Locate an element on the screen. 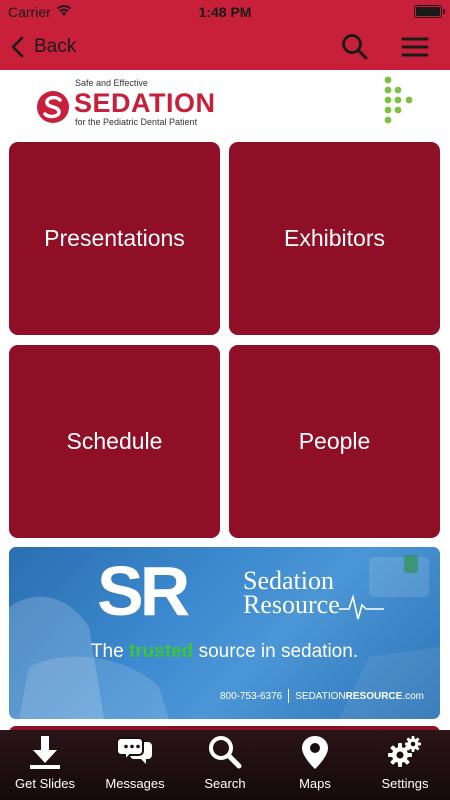 Image resolution: width=450 pixels, height=800 pixels. banner-phone: 800-753-6376 is located at coordinates (251, 696).